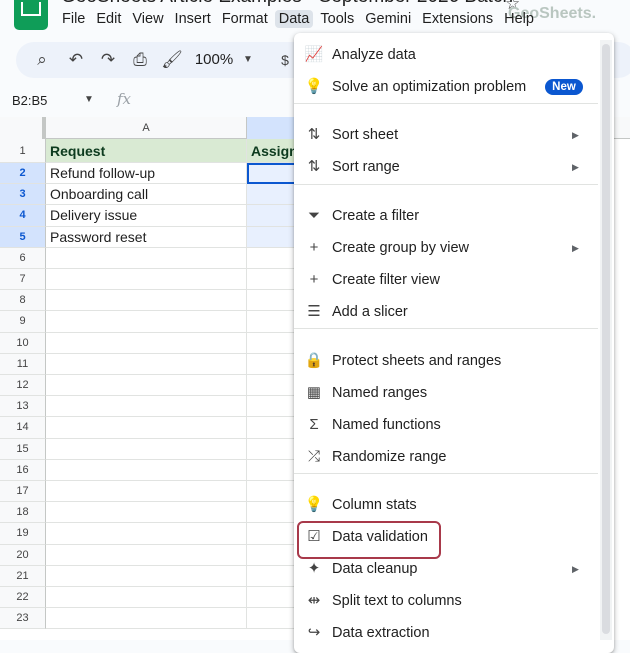 Image resolution: width=630 pixels, height=653 pixels. Describe the element at coordinates (147, 19) in the screenshot. I see `menu-view: View` at that location.